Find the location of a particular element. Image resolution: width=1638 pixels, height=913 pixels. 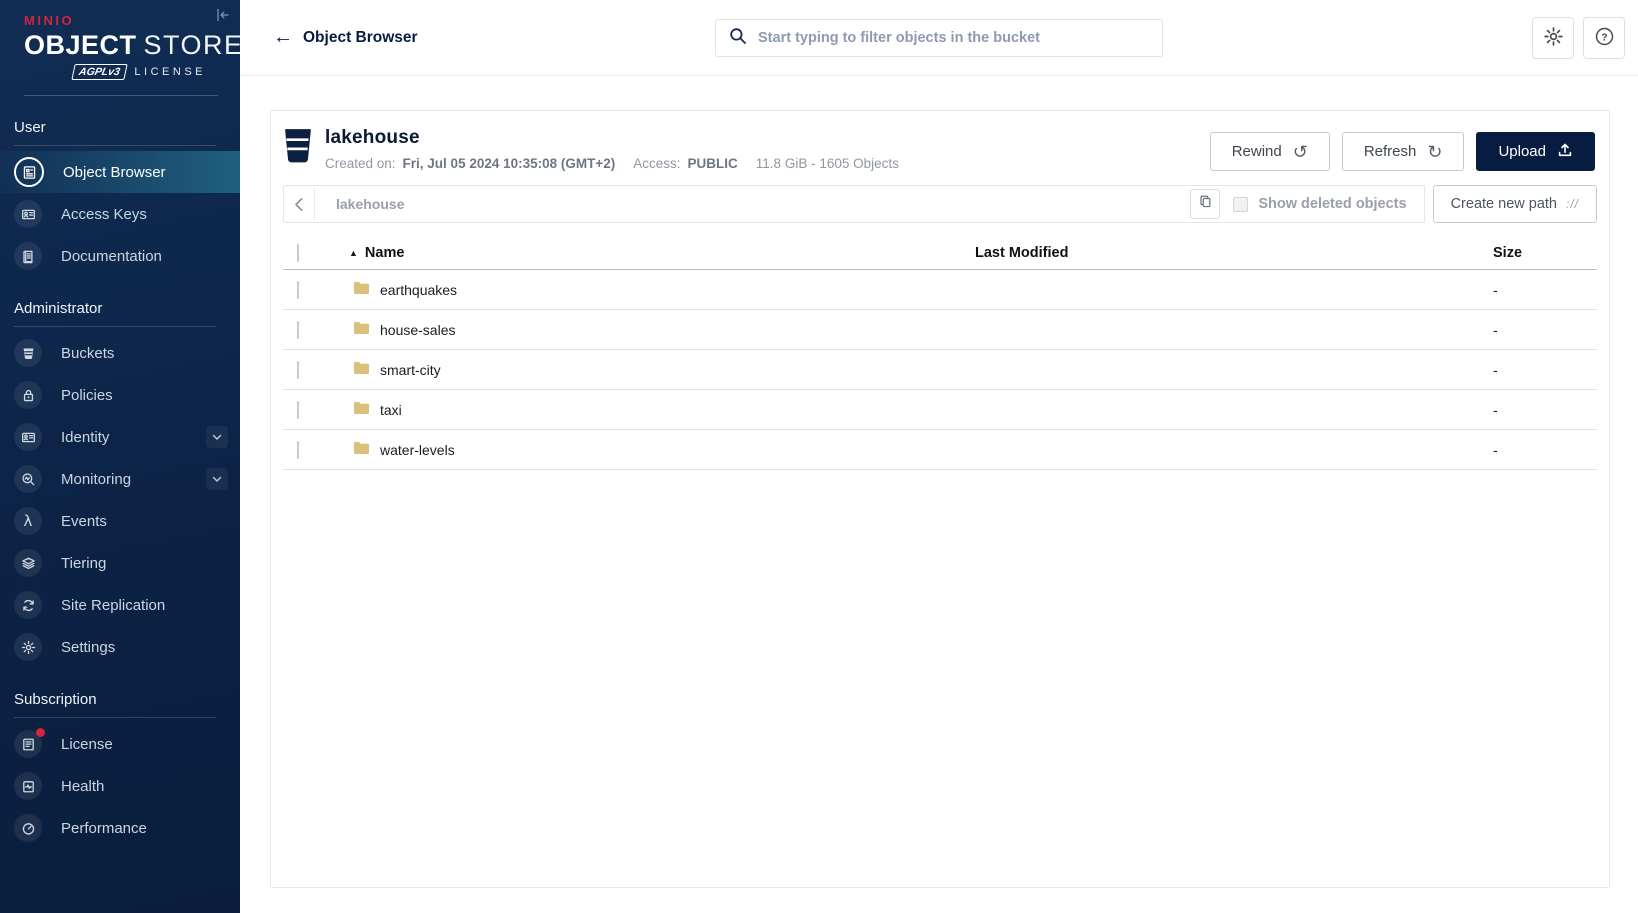

sidebar-item-monitoring: Monitoring is located at coordinates (120, 479).